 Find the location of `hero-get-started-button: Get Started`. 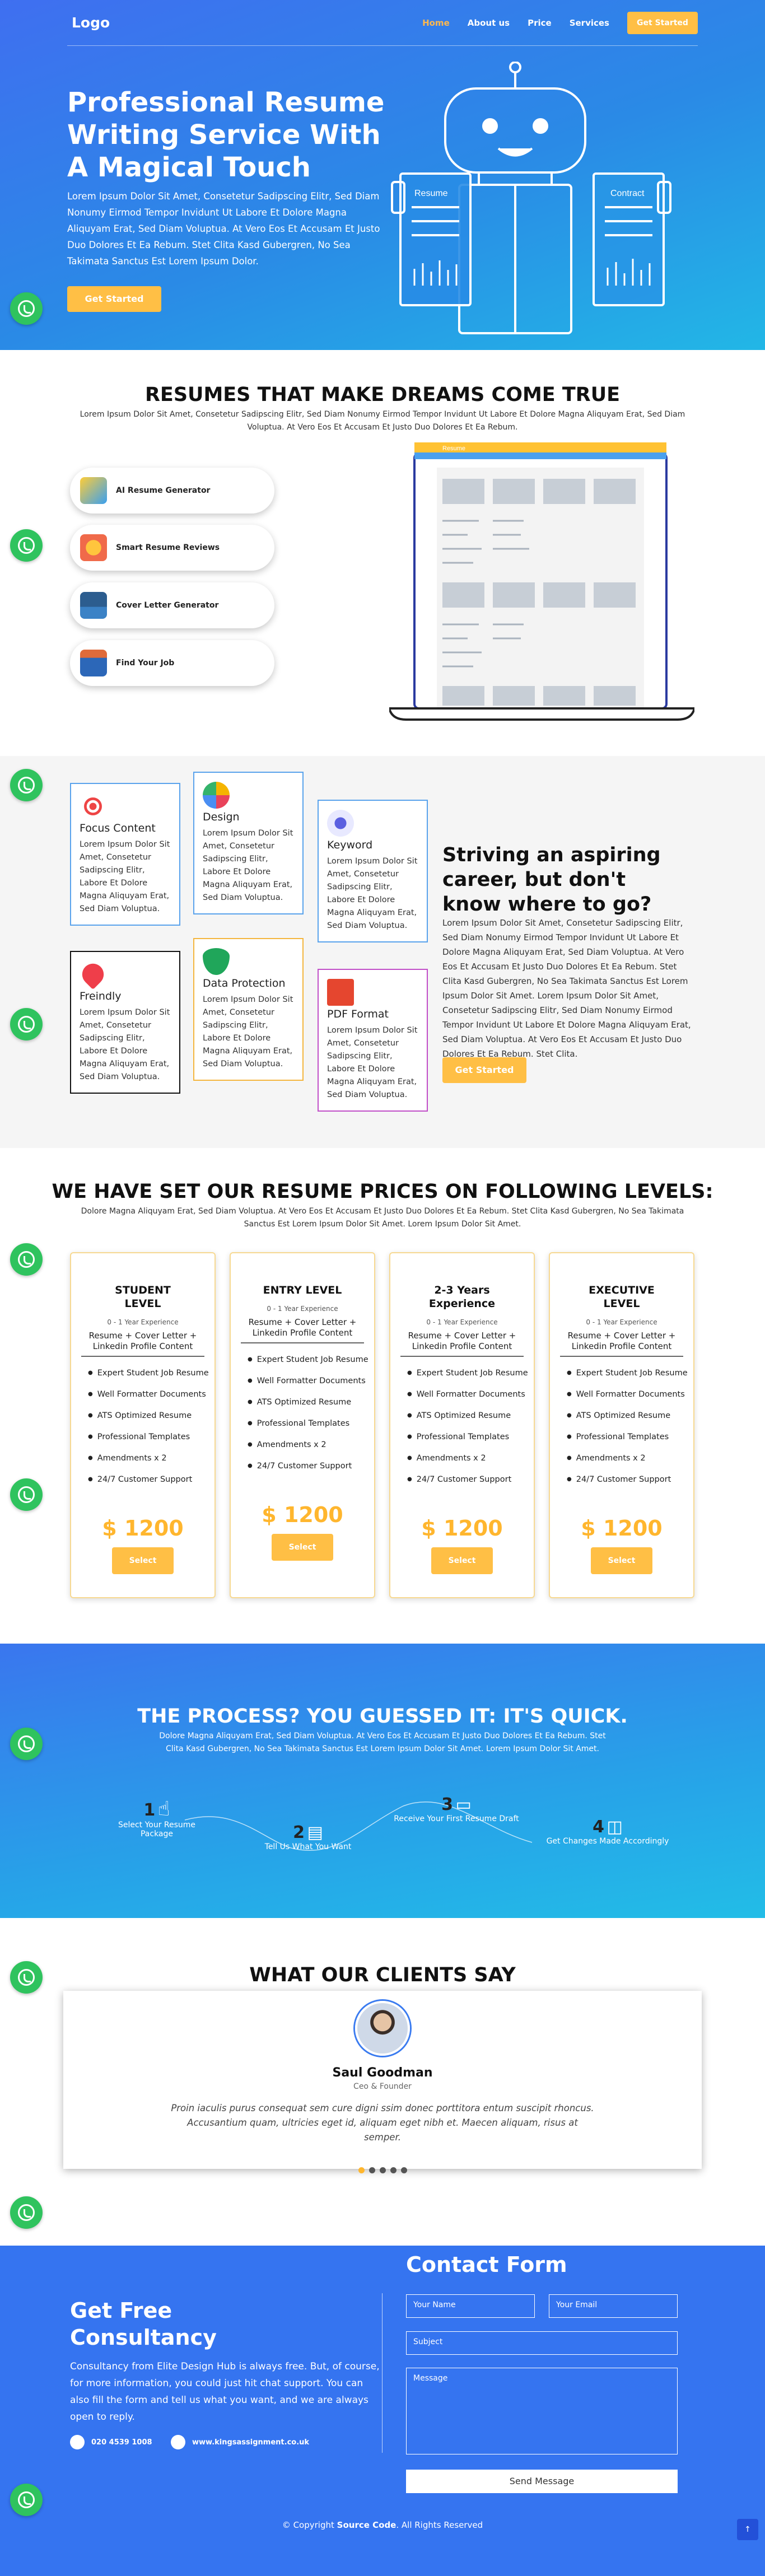

hero-get-started-button: Get Started is located at coordinates (114, 299).